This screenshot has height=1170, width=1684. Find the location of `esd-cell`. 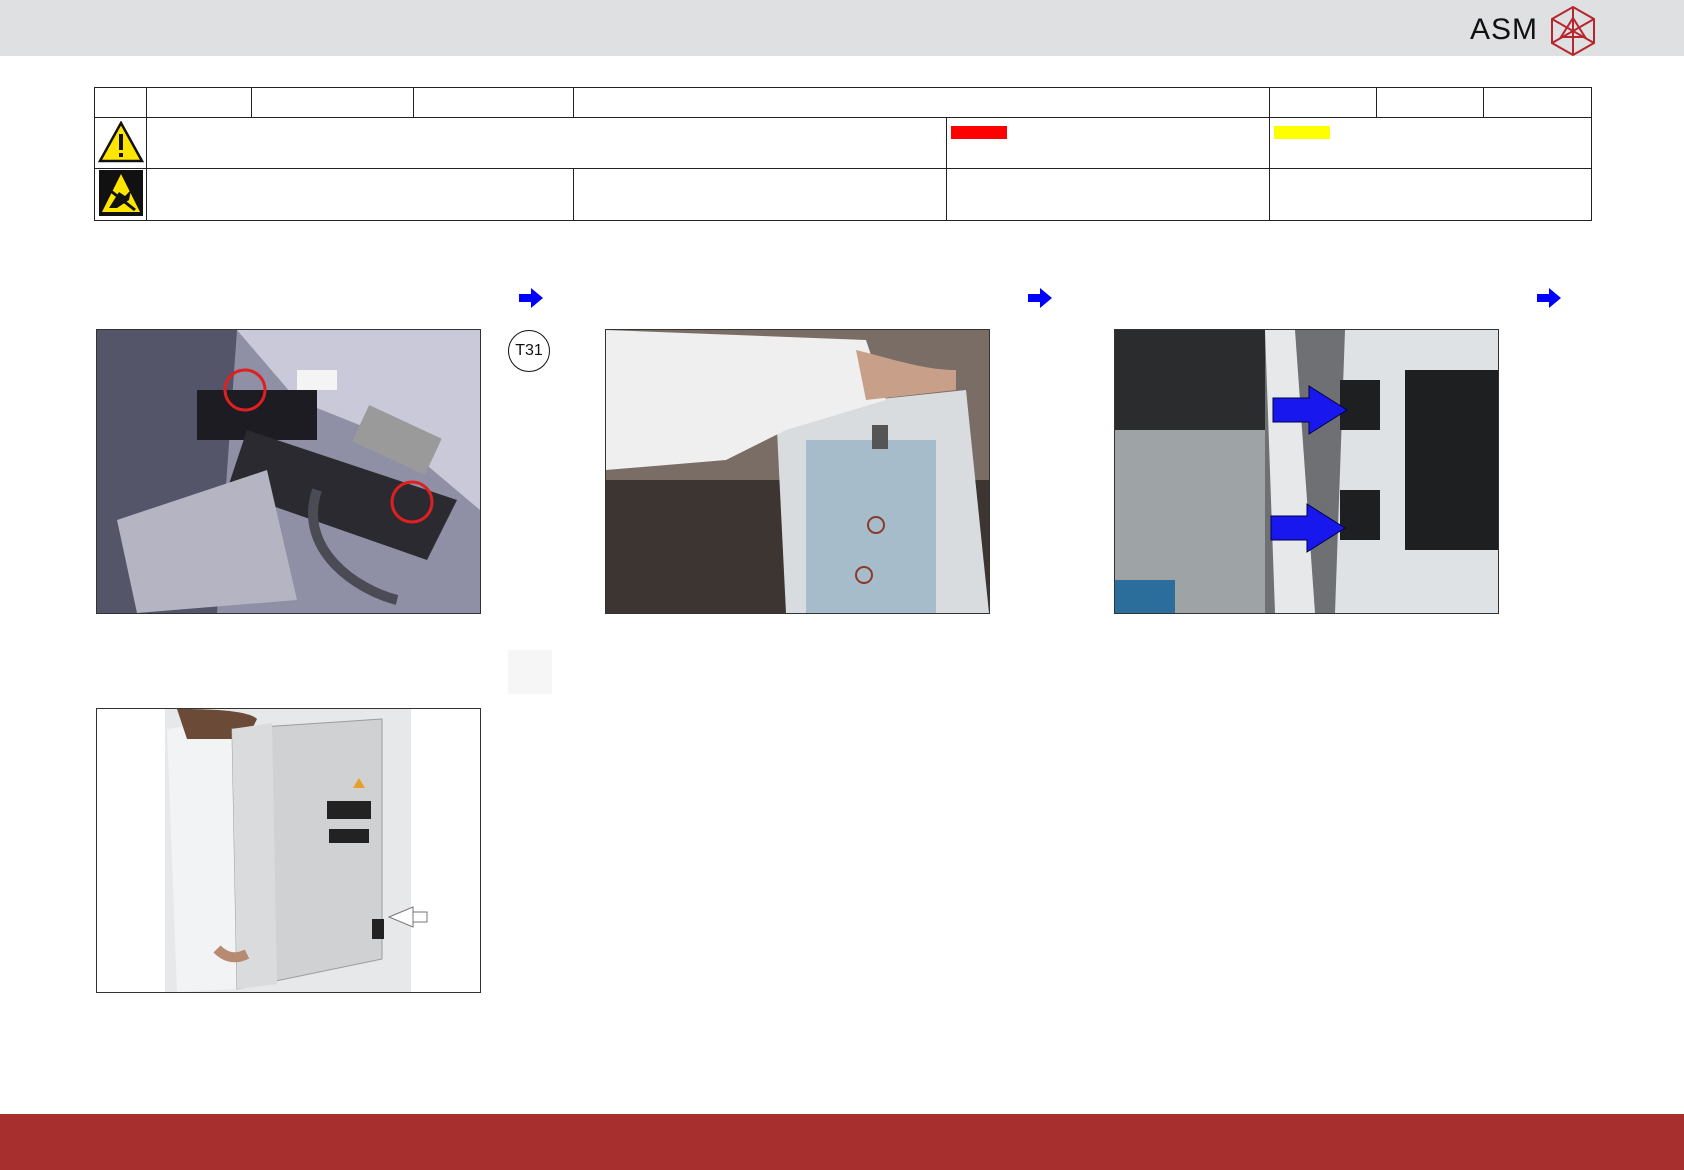

esd-cell is located at coordinates (120, 194).